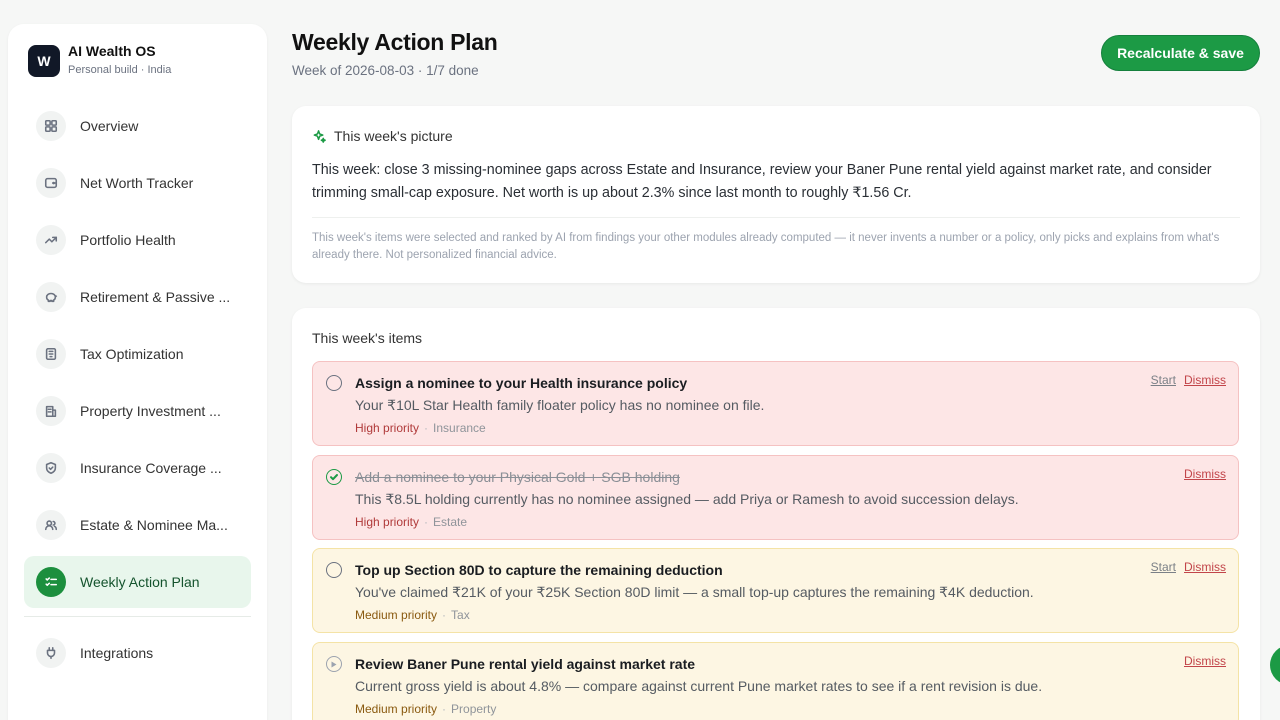  I want to click on trending-up-icon, so click(51, 240).